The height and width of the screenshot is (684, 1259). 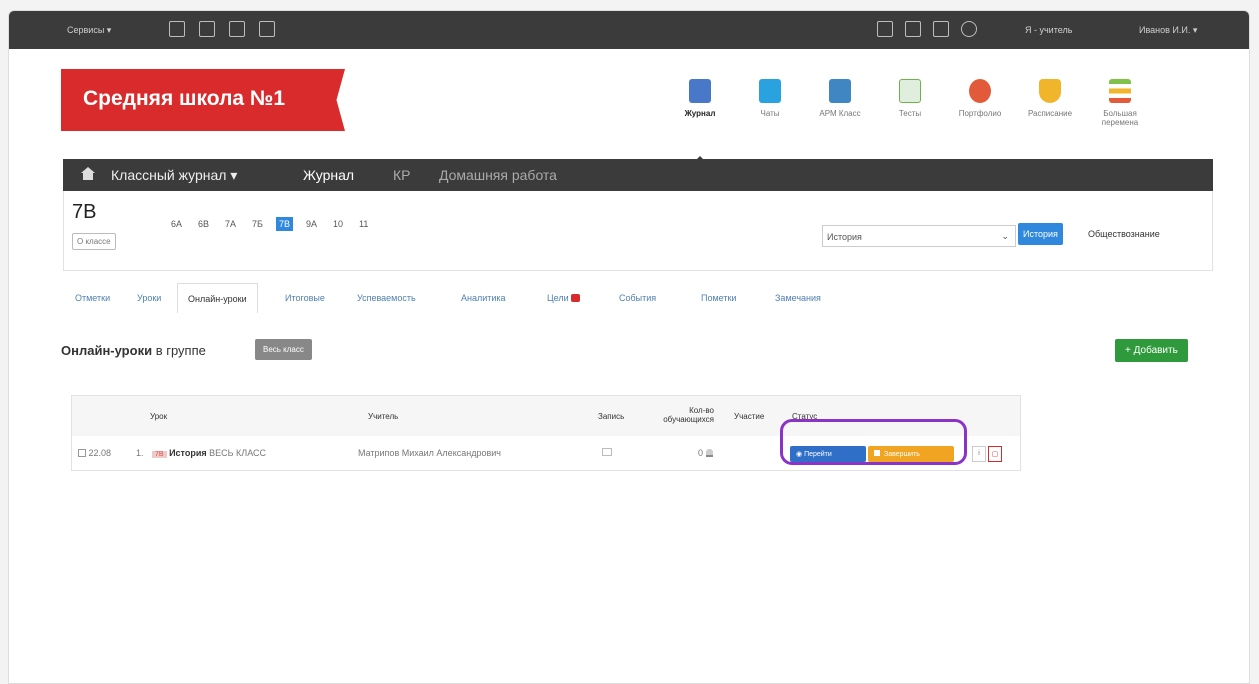 What do you see at coordinates (700, 91) in the screenshot?
I see `journal-icon` at bounding box center [700, 91].